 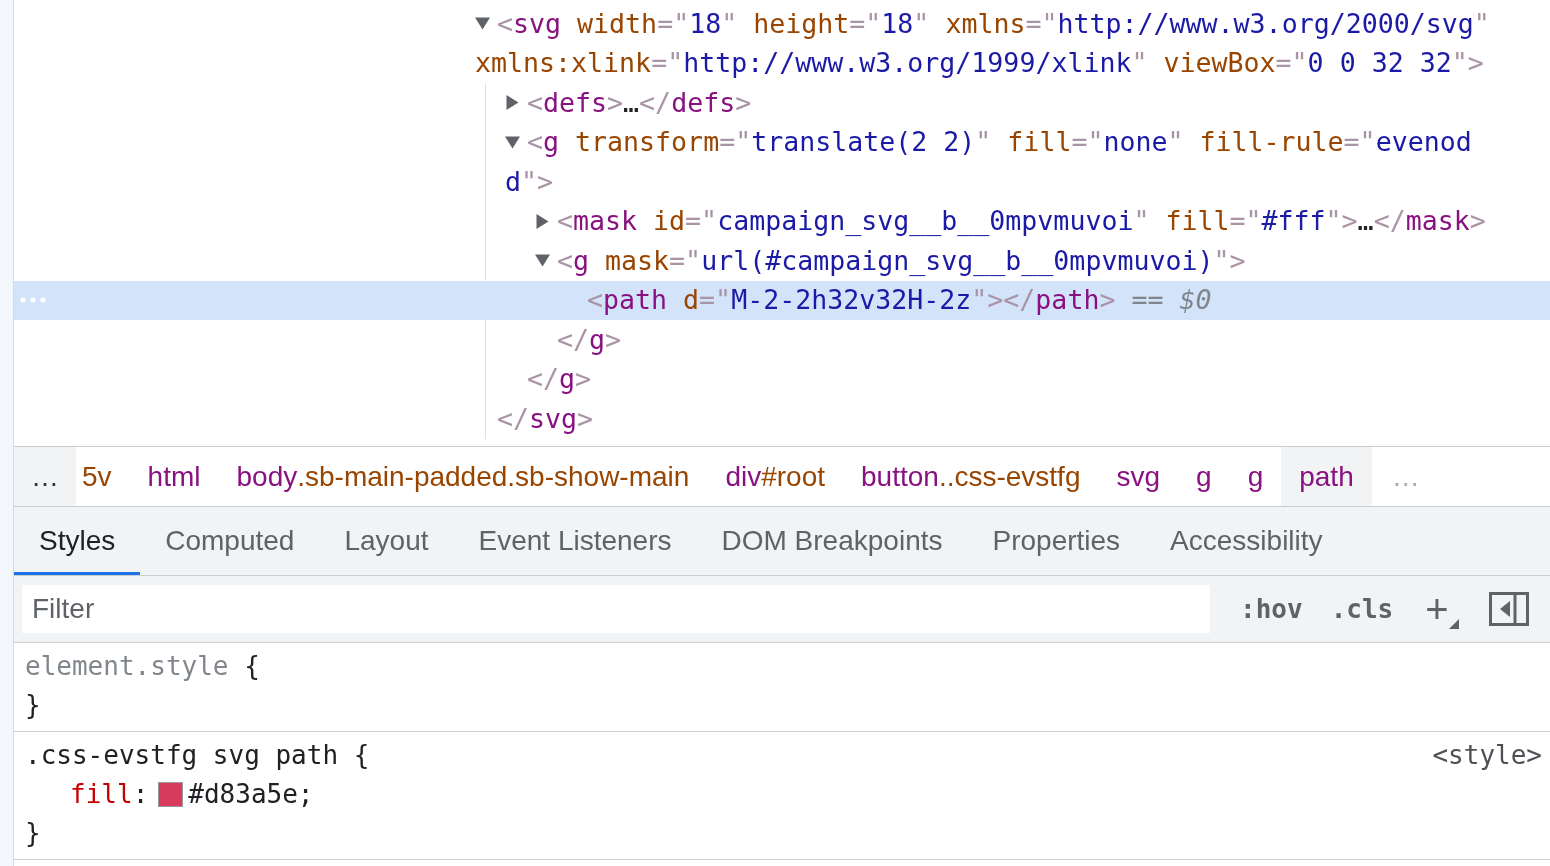 I want to click on breadcrumb-item: div#root, so click(x=775, y=476).